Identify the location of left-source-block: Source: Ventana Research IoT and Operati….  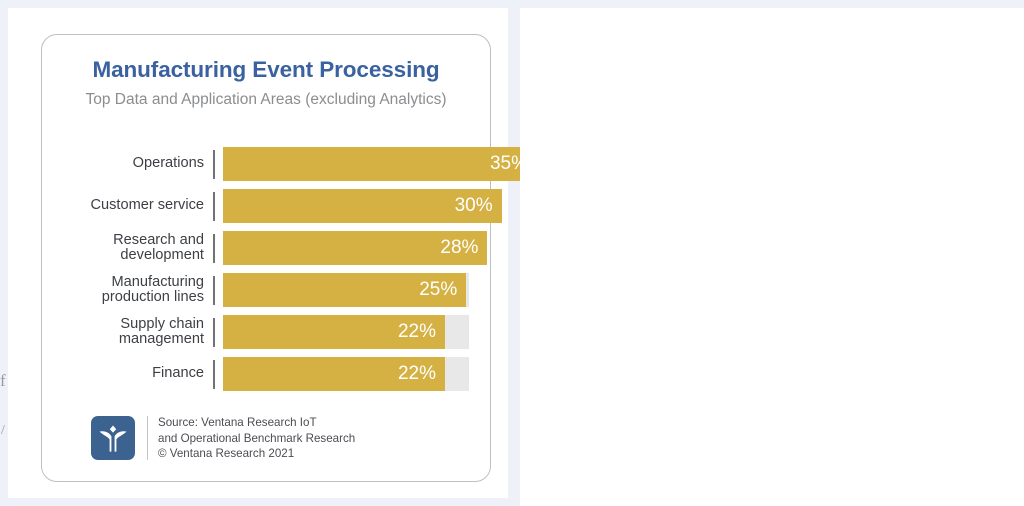
(223, 438).